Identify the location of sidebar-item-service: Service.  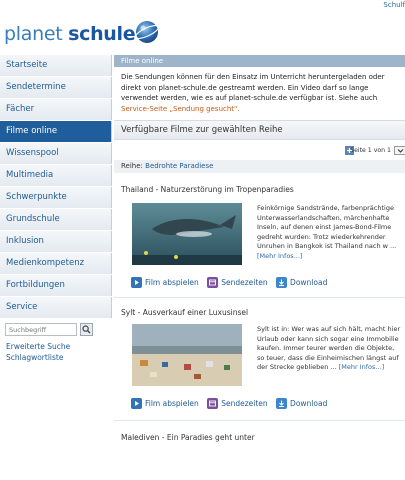
(56, 307).